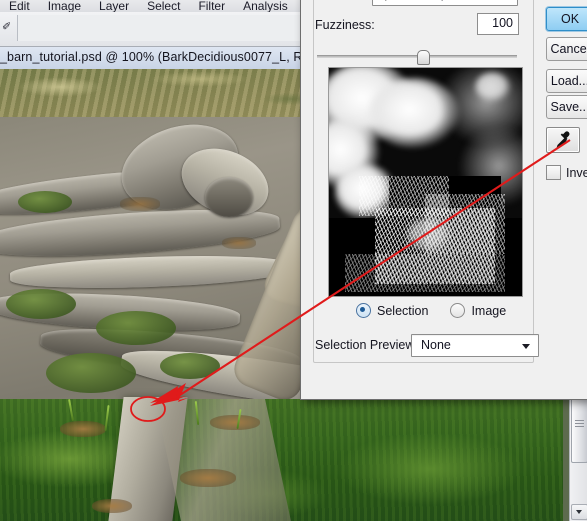  Describe the element at coordinates (445, 3) in the screenshot. I see `select-dropdown: Sampled Colors` at that location.